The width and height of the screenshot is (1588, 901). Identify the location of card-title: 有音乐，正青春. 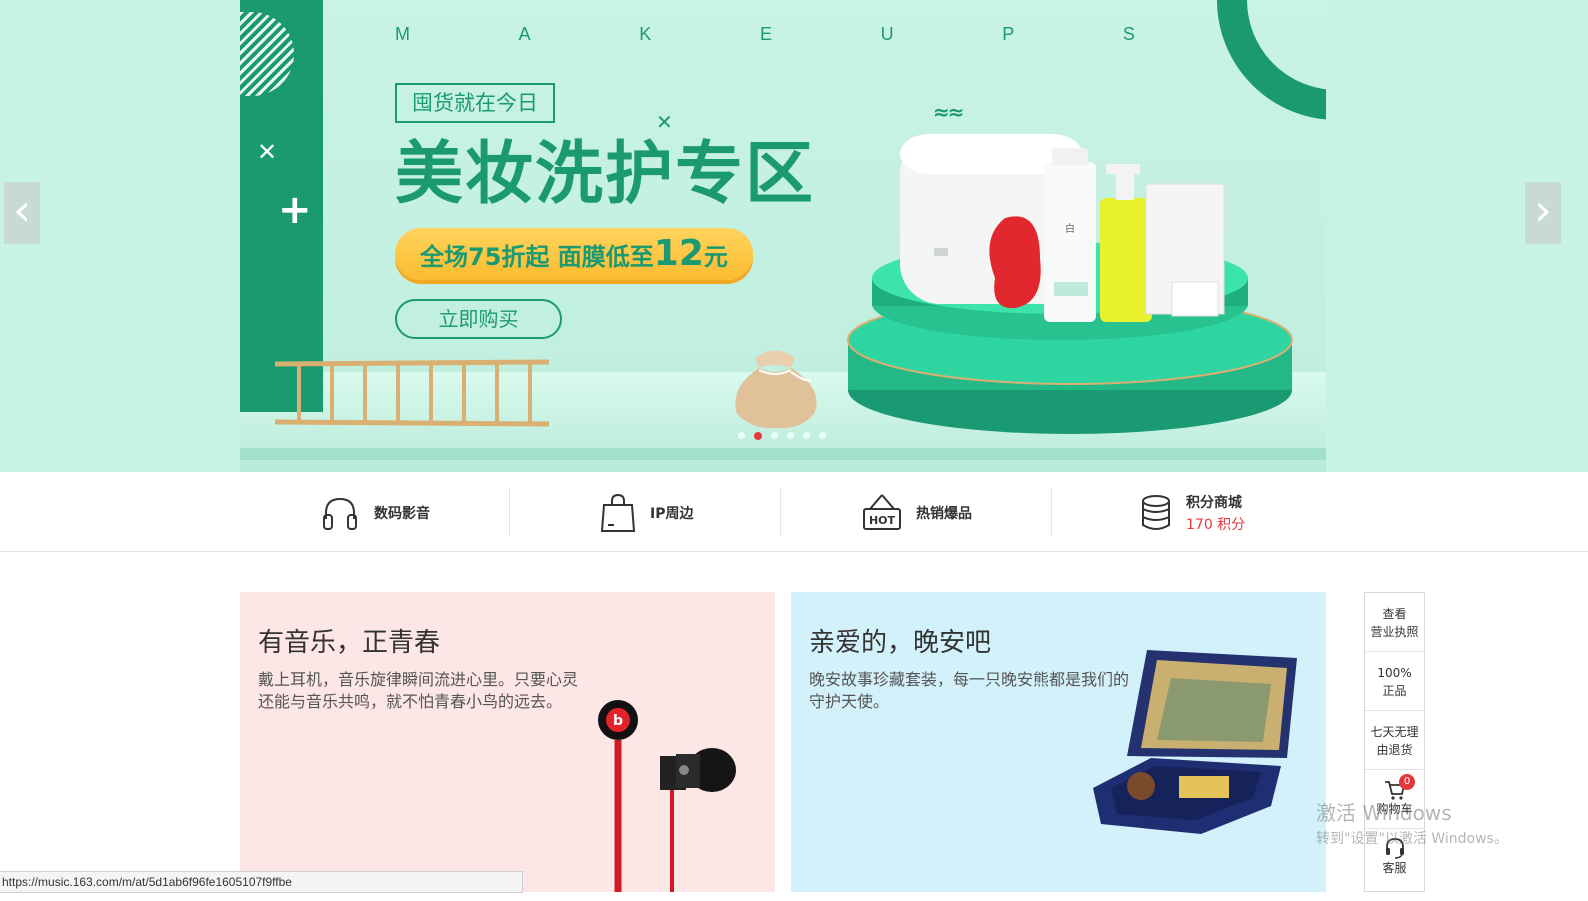
(349, 643).